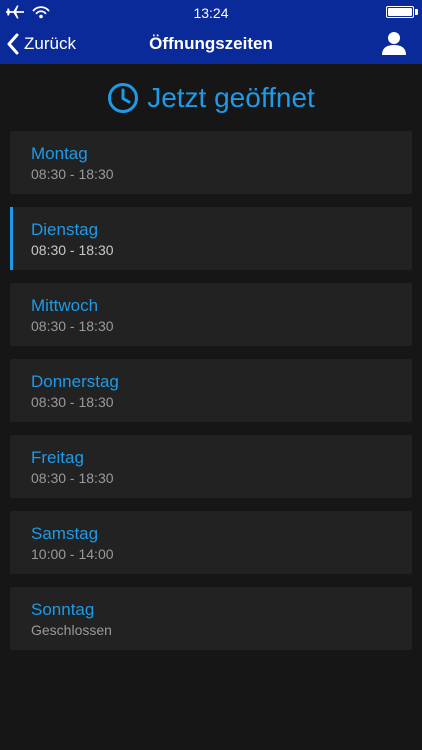  I want to click on open-status-label: Jetzt geöffnet, so click(231, 97).